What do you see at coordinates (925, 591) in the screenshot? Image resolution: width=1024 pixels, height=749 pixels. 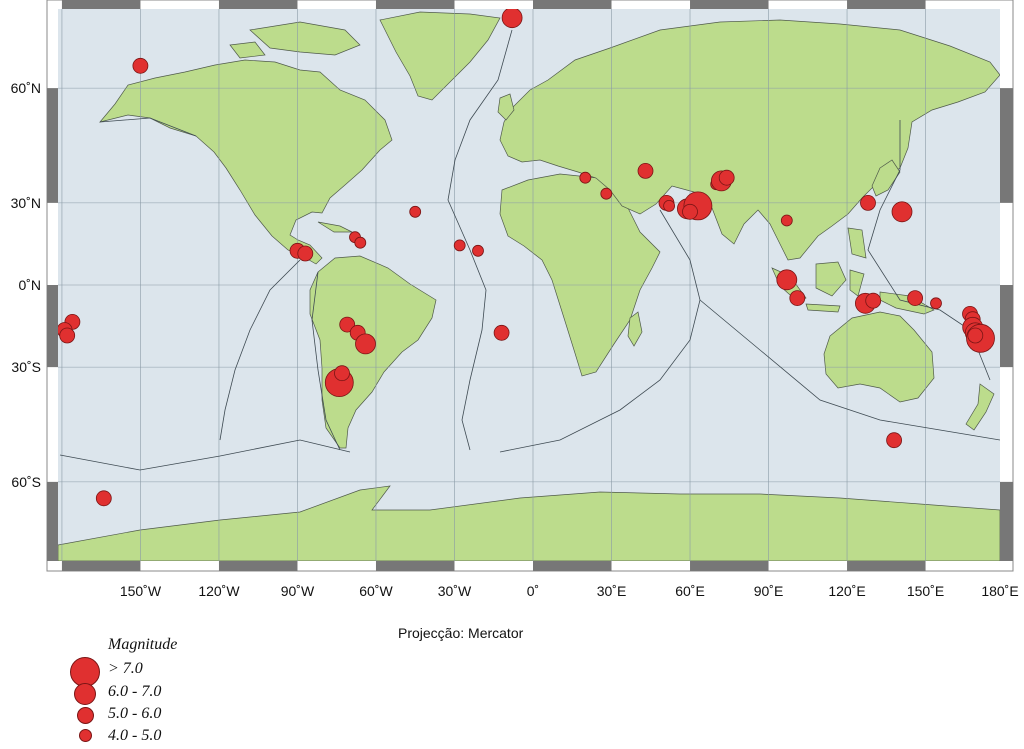 I see `longitude-label: 150˚E` at bounding box center [925, 591].